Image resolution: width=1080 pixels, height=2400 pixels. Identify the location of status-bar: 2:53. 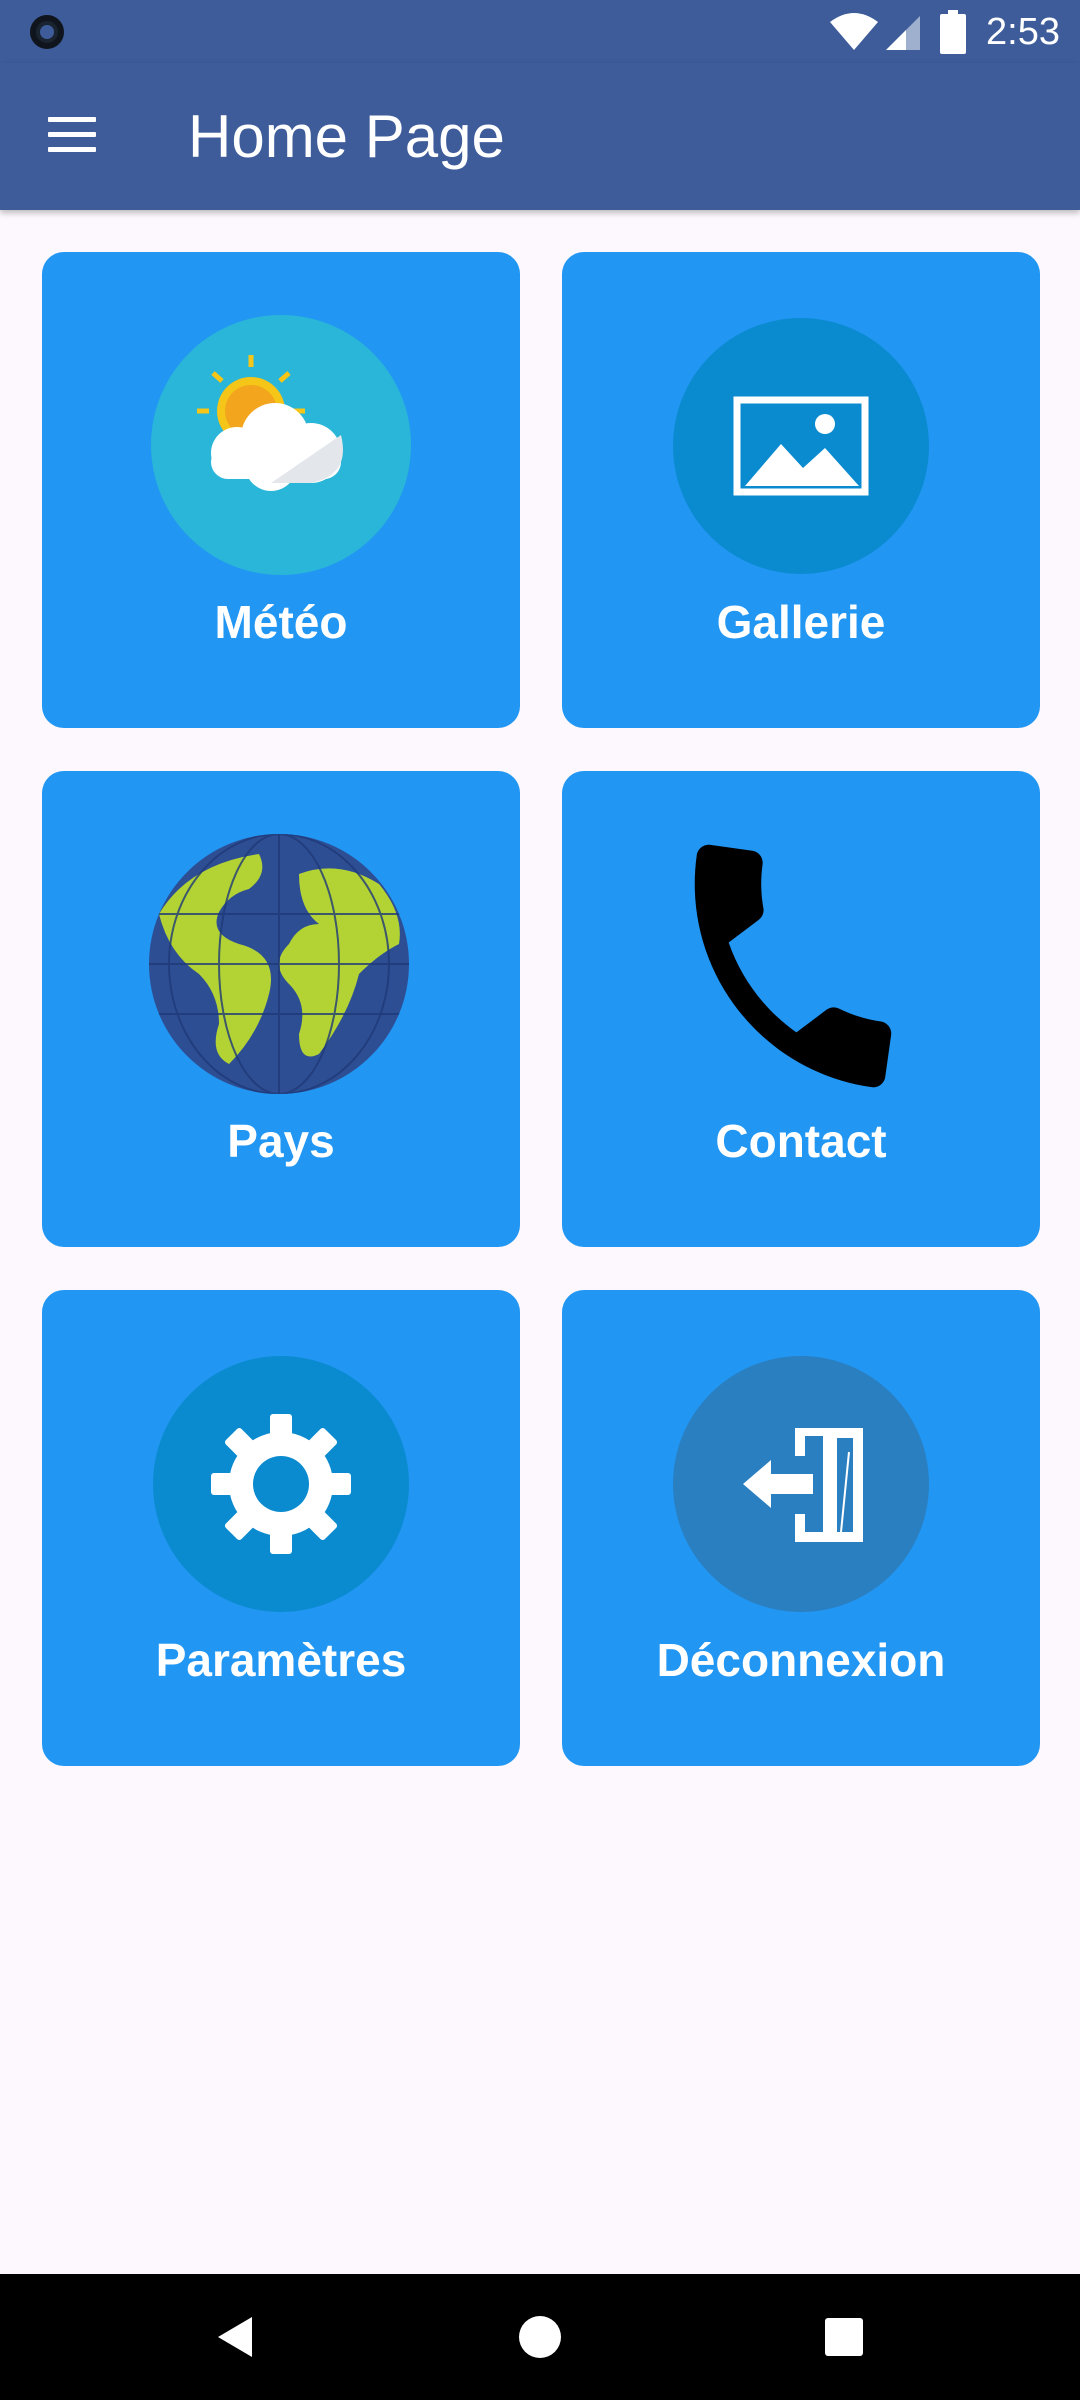
(540, 31).